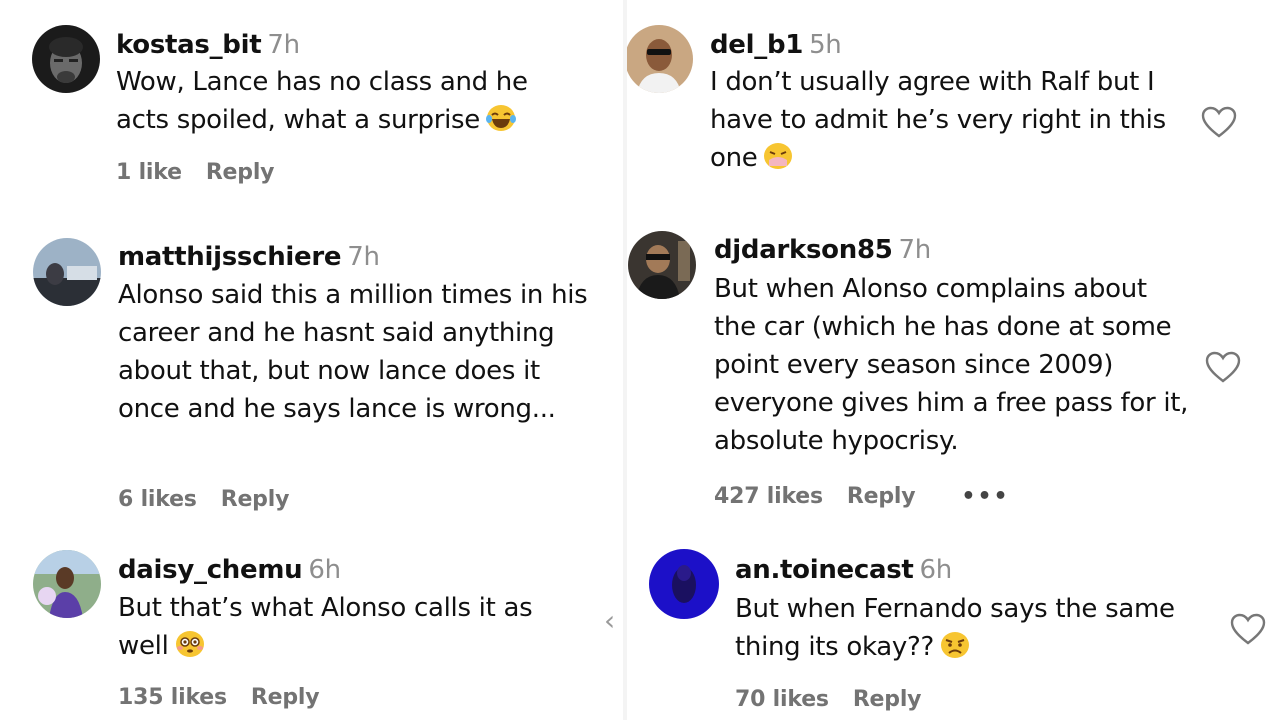 The height and width of the screenshot is (720, 1280). I want to click on comment-actions: 135 likes Reply, so click(219, 697).